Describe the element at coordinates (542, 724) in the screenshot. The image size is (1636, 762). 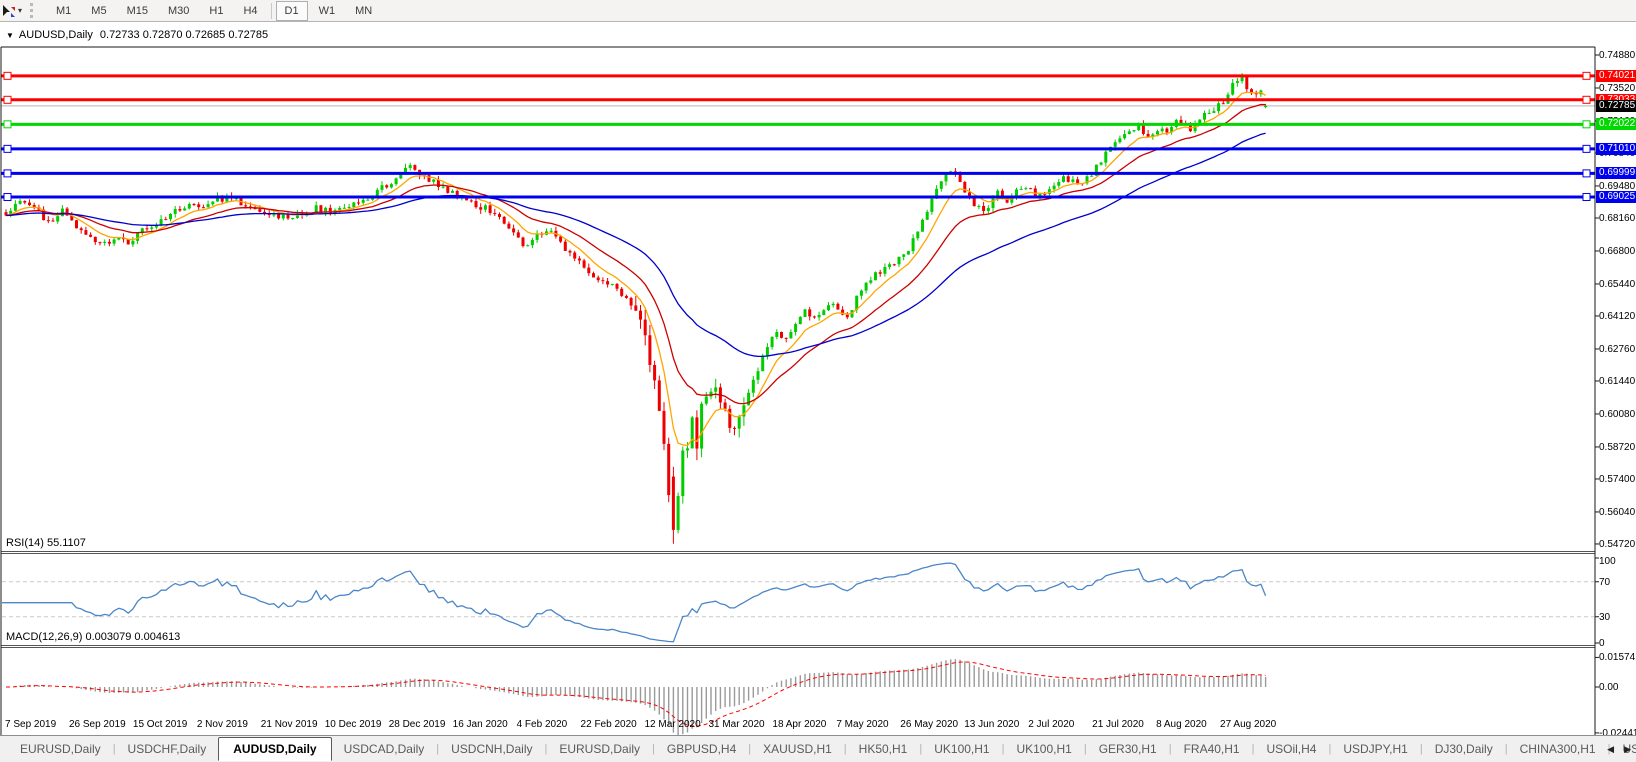
I see `date-axis-label: 4 Feb 2020` at that location.